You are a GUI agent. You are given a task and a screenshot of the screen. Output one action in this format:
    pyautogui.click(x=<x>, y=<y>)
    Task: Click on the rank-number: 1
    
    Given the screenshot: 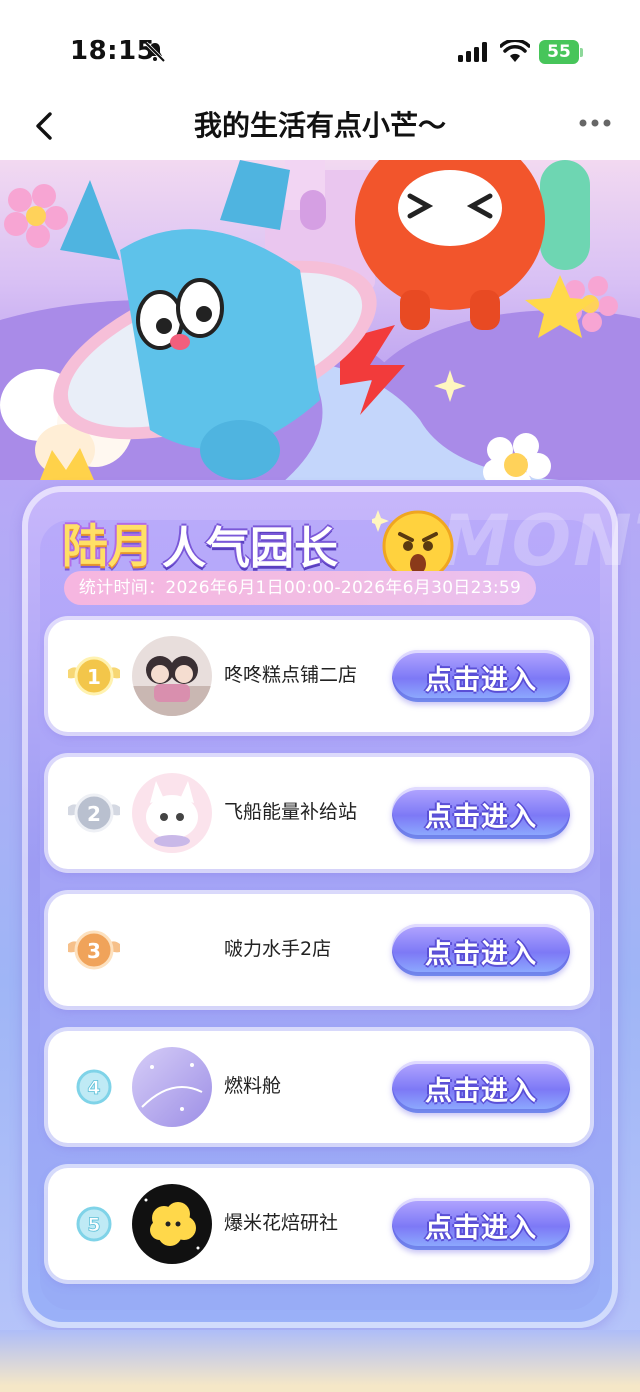 What is the action you would take?
    pyautogui.click(x=94, y=677)
    